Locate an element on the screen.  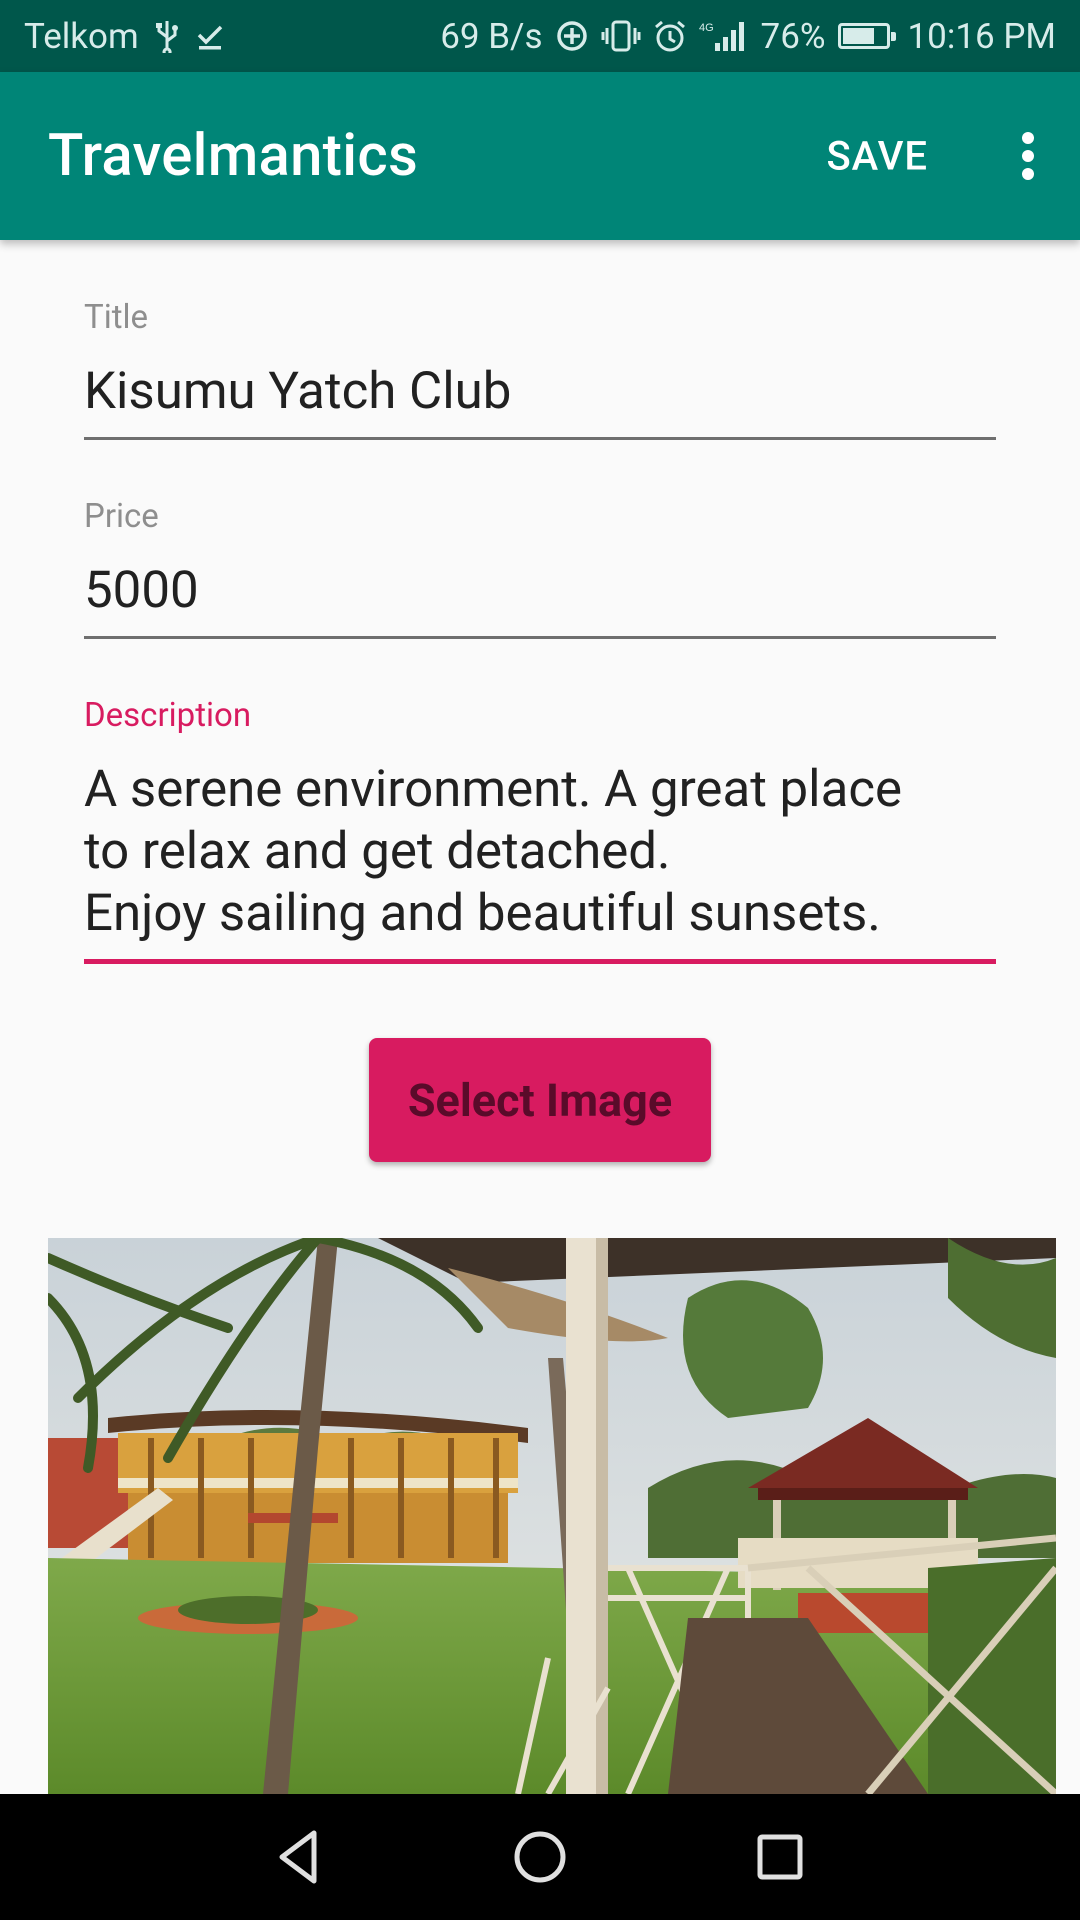
app-title: Travelmantics is located at coordinates (233, 156).